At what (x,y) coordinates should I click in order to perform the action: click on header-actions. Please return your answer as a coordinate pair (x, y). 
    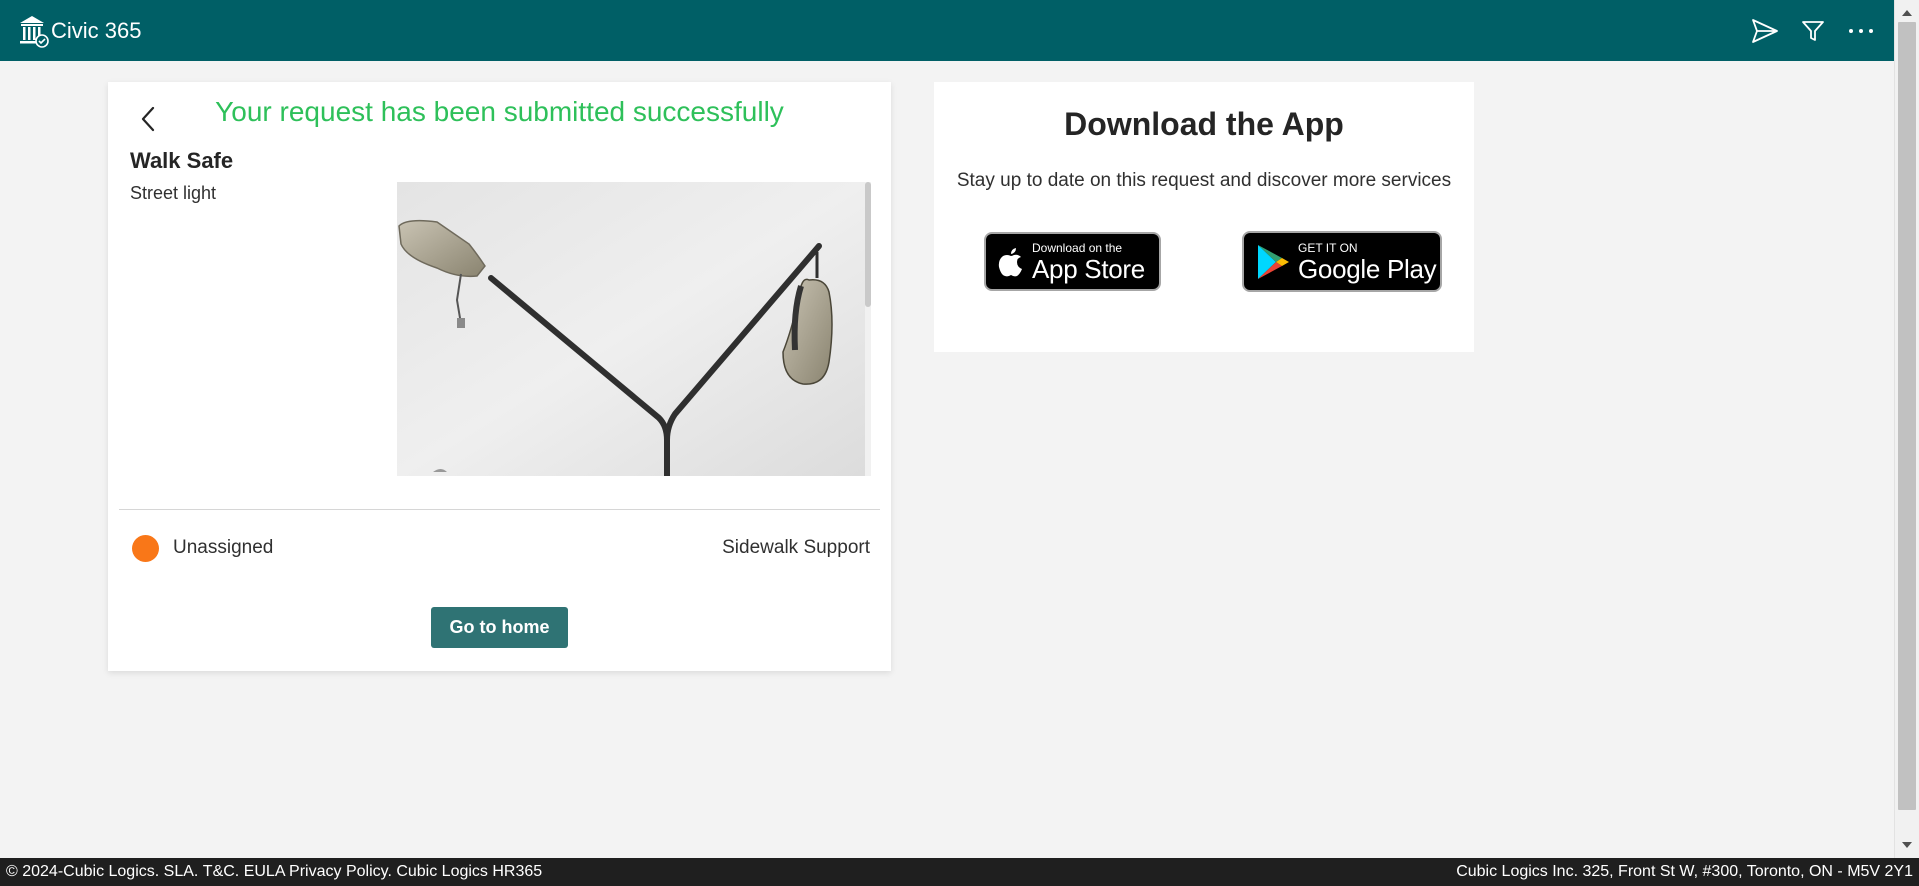
    Looking at the image, I should click on (1813, 30).